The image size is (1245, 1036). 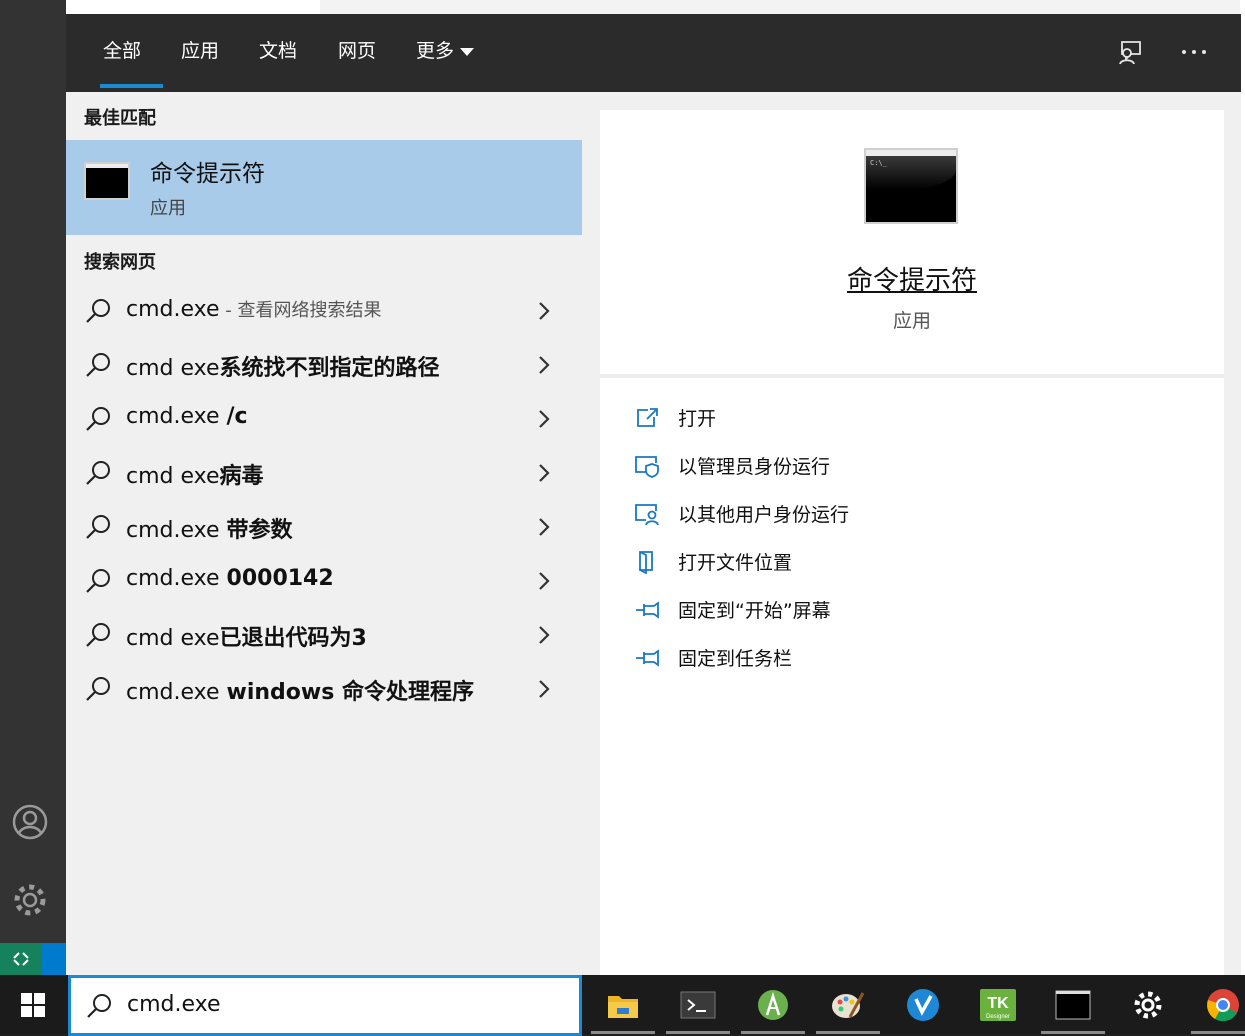 What do you see at coordinates (647, 467) in the screenshot?
I see `run-as-admin-icon` at bounding box center [647, 467].